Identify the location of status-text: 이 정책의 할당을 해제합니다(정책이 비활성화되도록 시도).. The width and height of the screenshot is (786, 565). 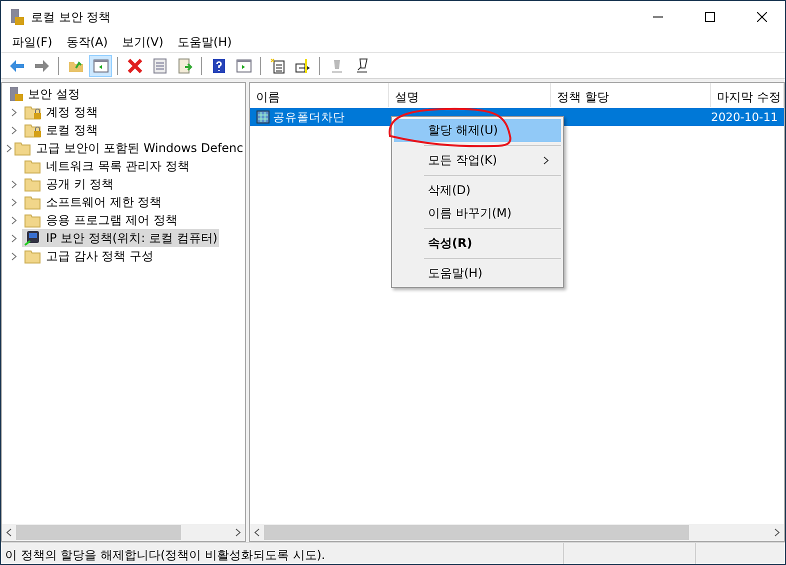
(282, 553).